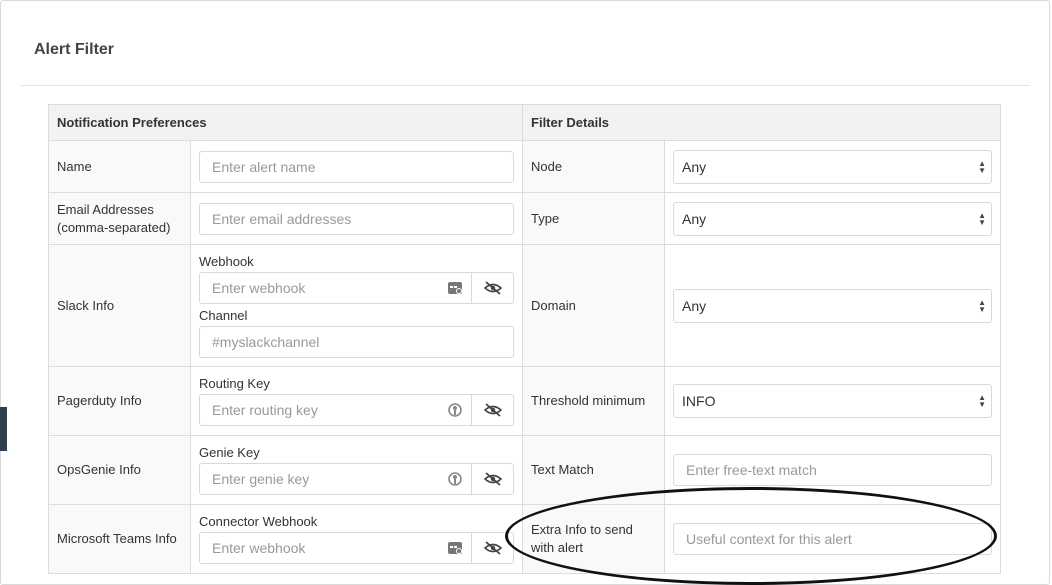  What do you see at coordinates (694, 305) in the screenshot?
I see `domain-select-value: Any` at bounding box center [694, 305].